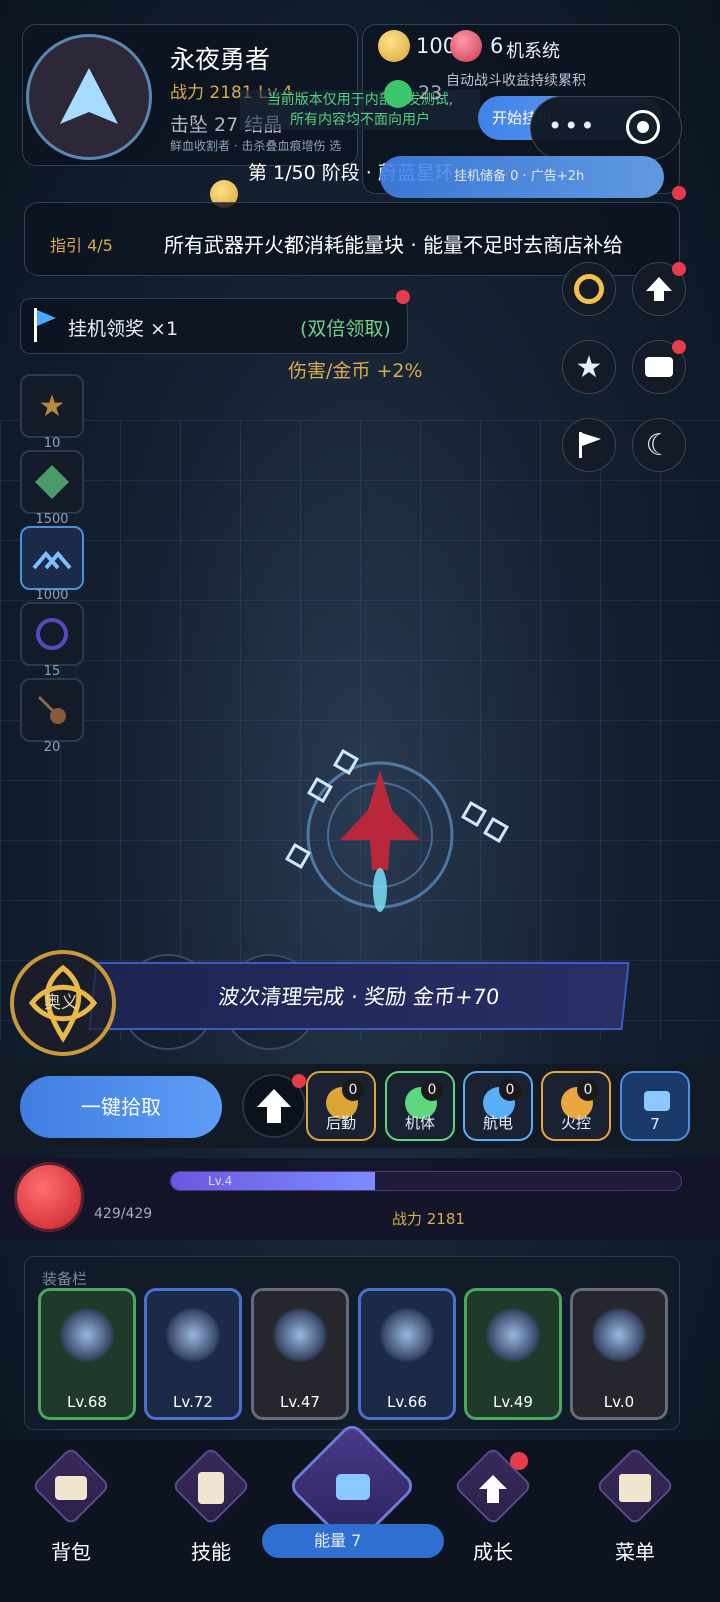 This screenshot has height=1602, width=720. Describe the element at coordinates (394, 46) in the screenshot. I see `coin-icon` at that location.